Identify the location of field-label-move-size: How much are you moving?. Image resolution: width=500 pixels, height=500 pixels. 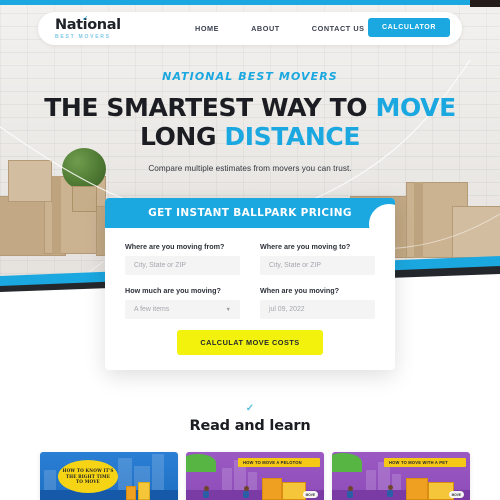
(173, 290).